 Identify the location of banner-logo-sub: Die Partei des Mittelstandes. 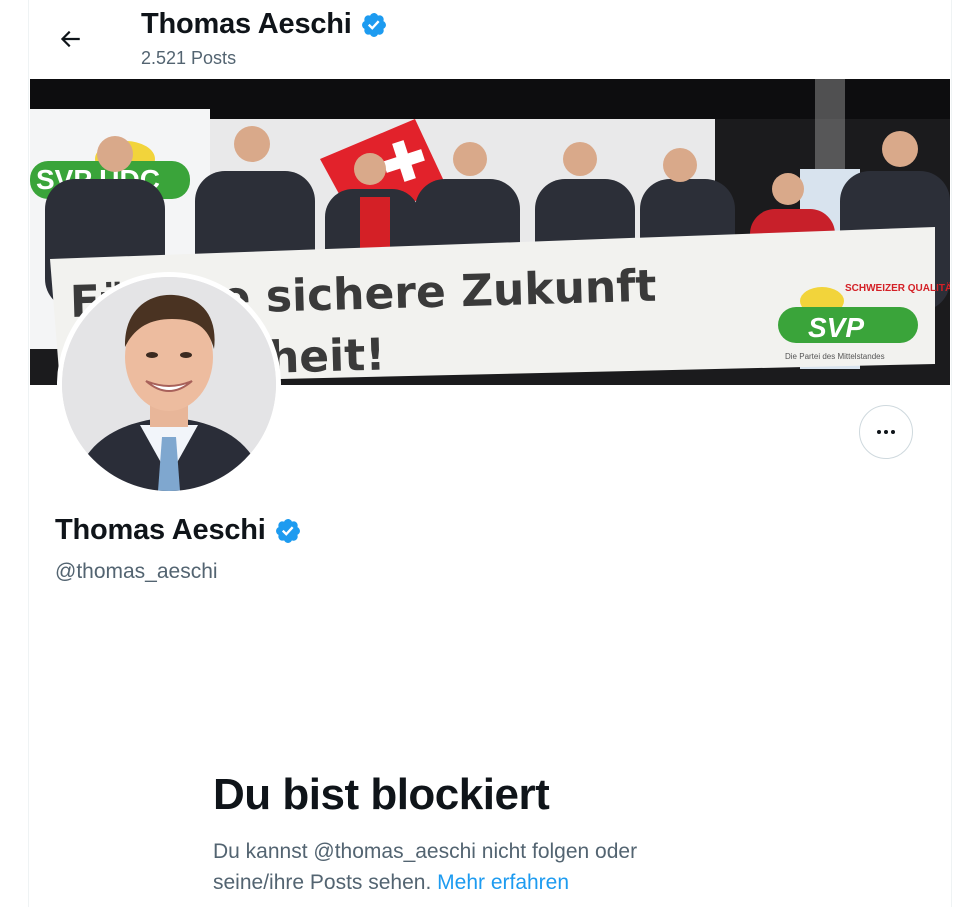
(835, 356).